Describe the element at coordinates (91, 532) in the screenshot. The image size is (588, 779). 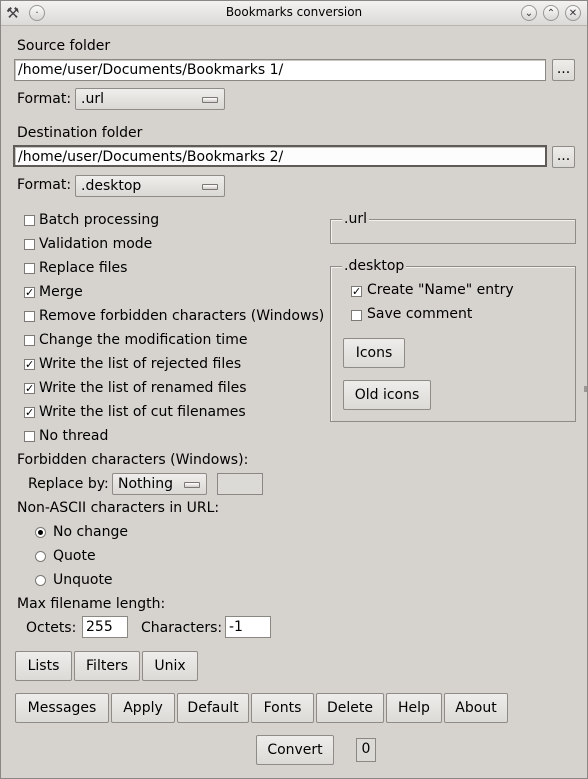
I see `nonascii-radio-label: No change` at that location.